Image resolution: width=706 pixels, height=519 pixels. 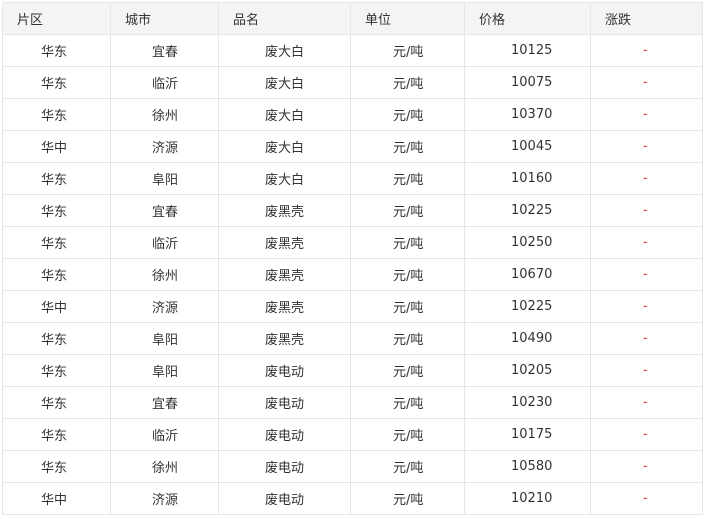 I want to click on table-row: 华东 宜春 废大白 元/吨 10125-, so click(x=352, y=50).